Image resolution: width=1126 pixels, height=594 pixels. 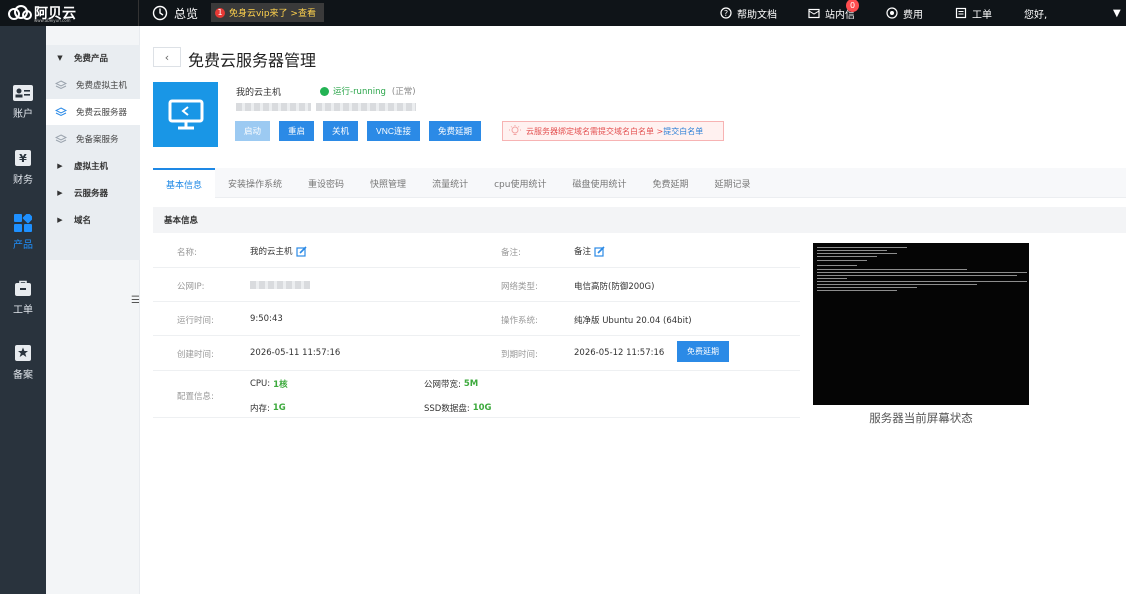 I want to click on name-value-wrap: 我的云主机, so click(x=278, y=251).